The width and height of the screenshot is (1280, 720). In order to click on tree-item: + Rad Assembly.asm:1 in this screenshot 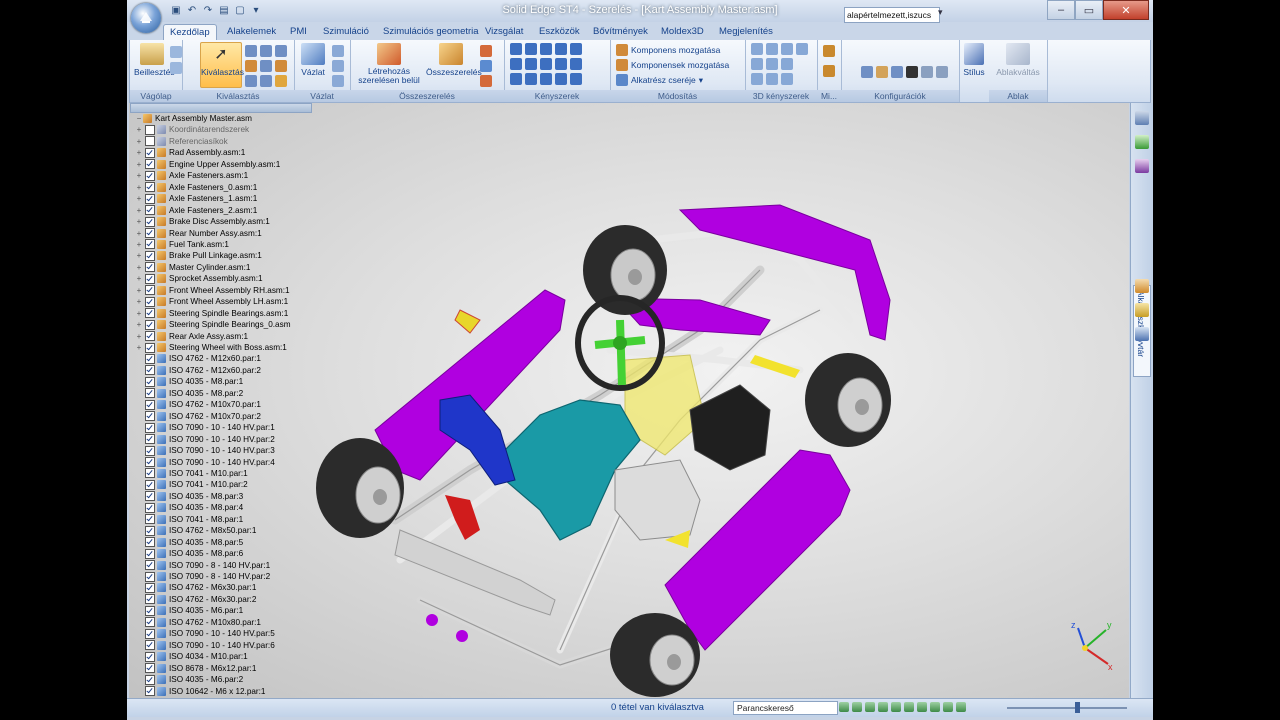, I will do `click(190, 152)`.